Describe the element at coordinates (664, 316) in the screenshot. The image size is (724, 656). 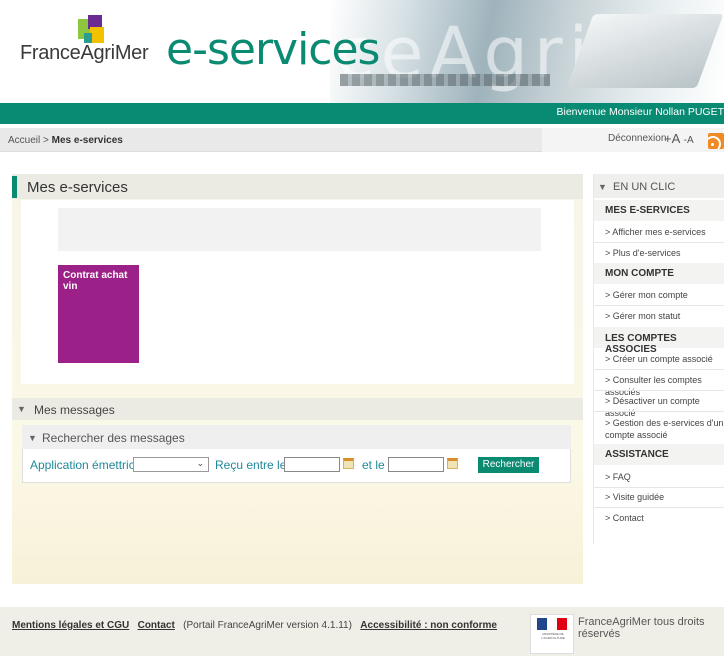
I see `sidebar-item-gerer-statut: > Gérer mon statut` at that location.